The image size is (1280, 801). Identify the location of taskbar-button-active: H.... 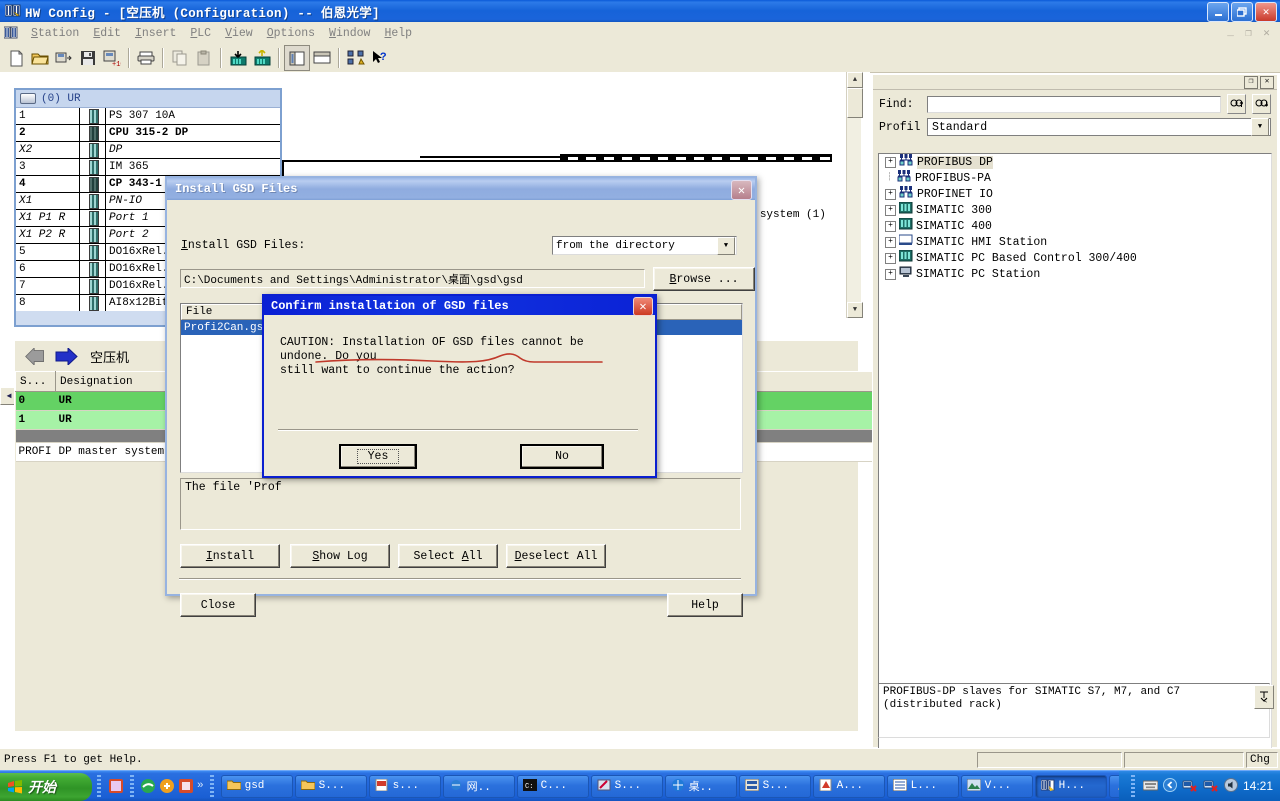
(1070, 786).